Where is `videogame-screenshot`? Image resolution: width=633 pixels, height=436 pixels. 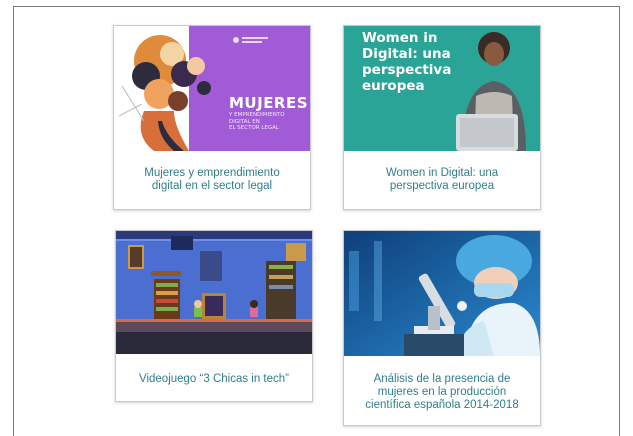 videogame-screenshot is located at coordinates (214, 292).